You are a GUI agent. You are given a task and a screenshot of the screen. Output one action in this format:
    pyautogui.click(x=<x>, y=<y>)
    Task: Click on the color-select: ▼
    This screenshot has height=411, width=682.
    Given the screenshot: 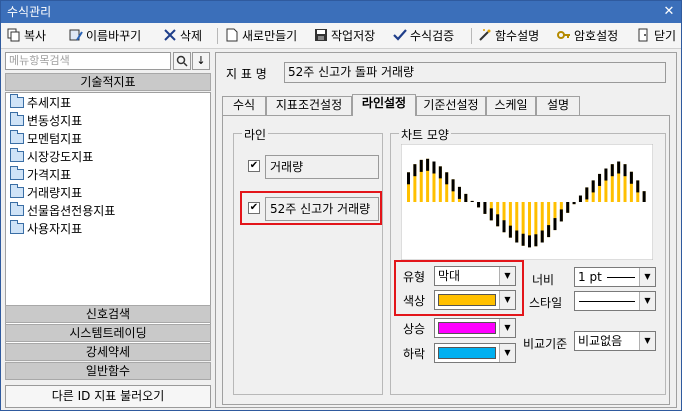 What is the action you would take?
    pyautogui.click(x=475, y=300)
    